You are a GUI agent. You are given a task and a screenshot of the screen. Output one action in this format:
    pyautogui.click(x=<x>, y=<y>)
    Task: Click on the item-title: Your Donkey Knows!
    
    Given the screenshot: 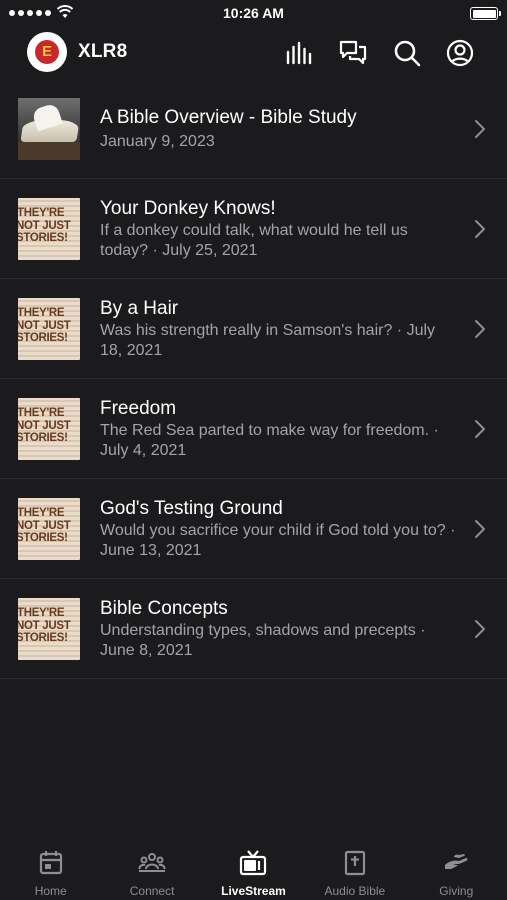 What is the action you would take?
    pyautogui.click(x=188, y=208)
    